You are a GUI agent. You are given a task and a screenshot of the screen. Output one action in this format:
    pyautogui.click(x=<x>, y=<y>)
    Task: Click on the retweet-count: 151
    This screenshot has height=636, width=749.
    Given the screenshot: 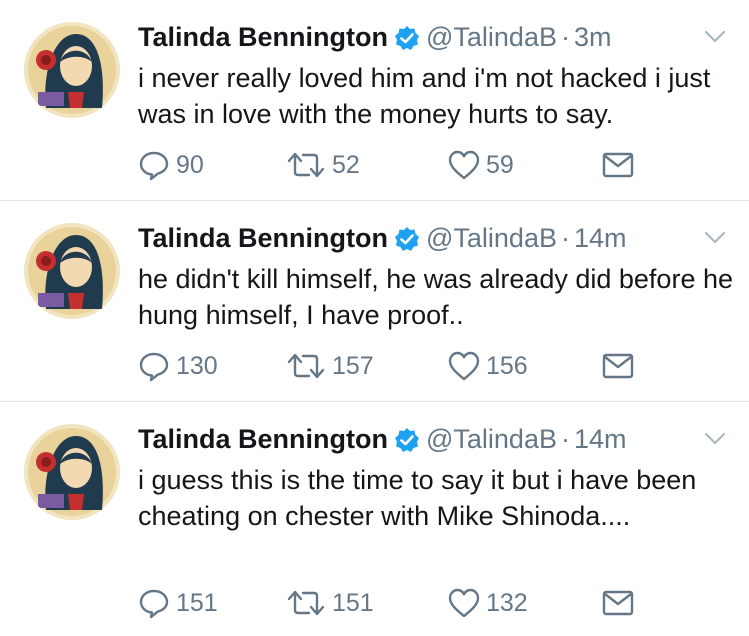 What is the action you would take?
    pyautogui.click(x=353, y=602)
    